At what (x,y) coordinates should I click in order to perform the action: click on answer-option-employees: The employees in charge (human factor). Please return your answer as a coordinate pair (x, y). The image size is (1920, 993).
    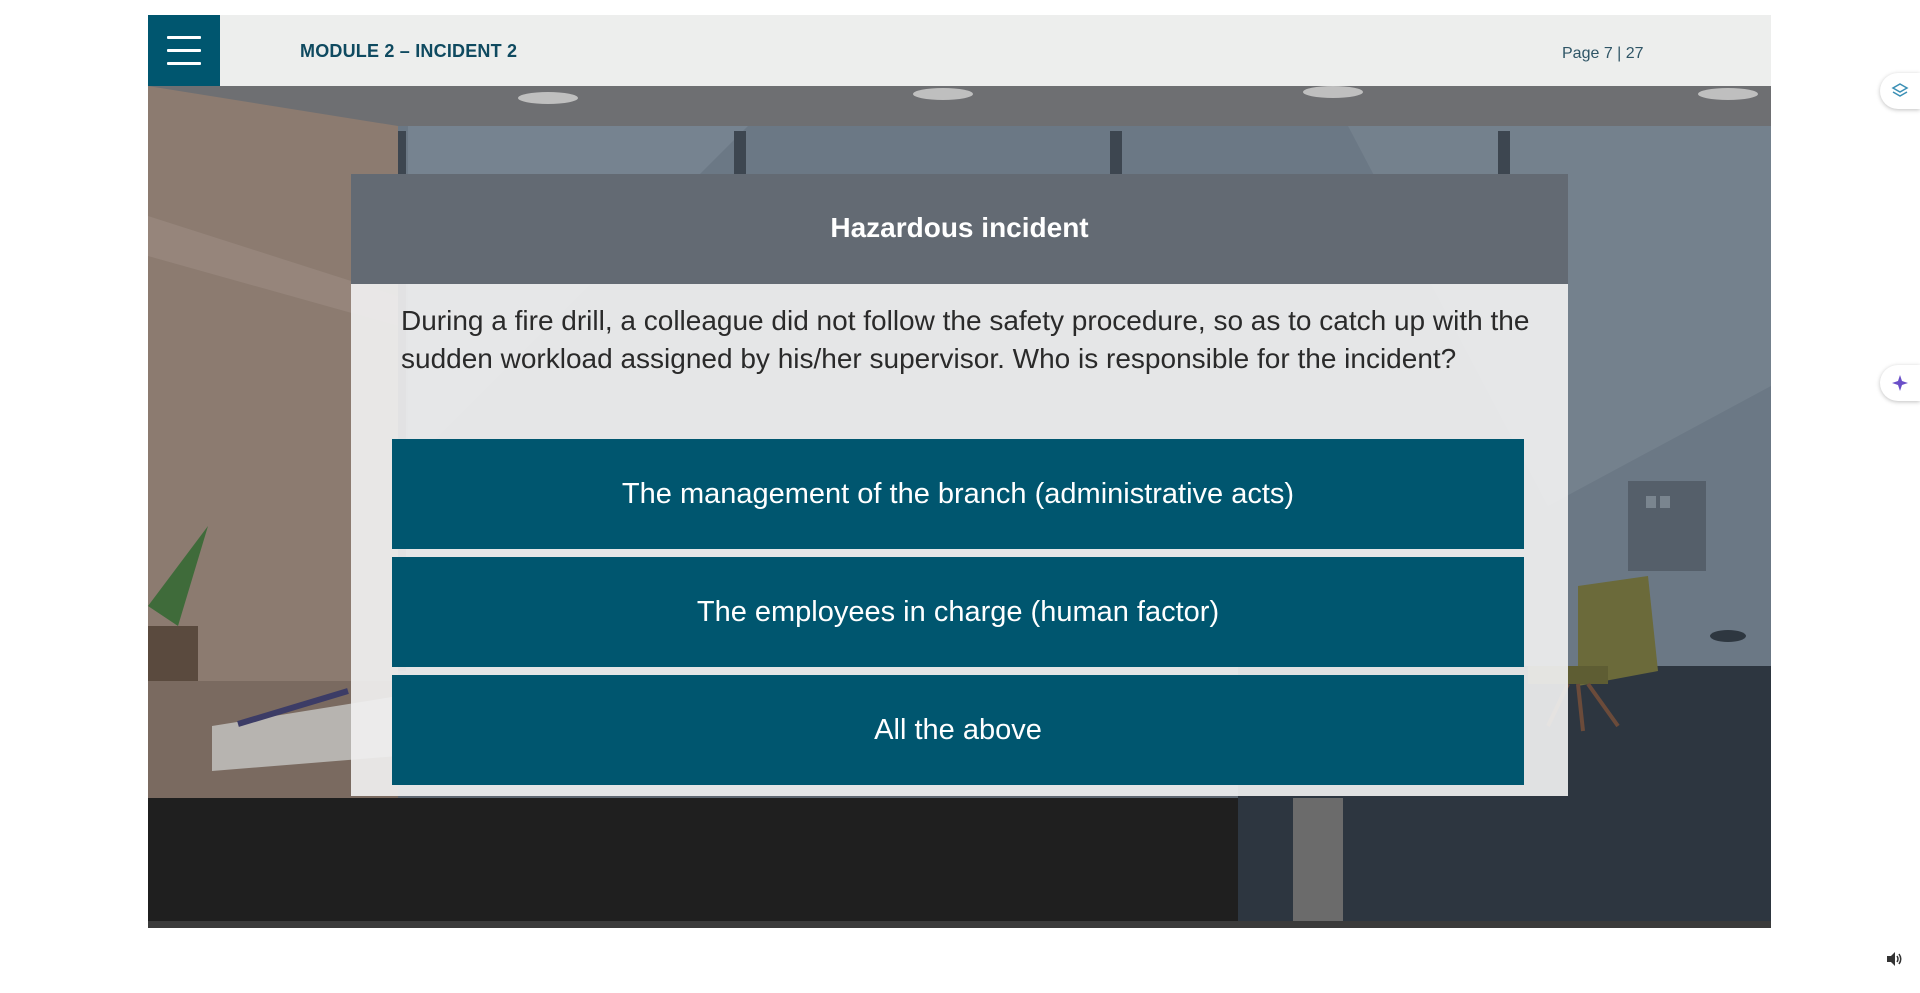
    Looking at the image, I should click on (958, 612).